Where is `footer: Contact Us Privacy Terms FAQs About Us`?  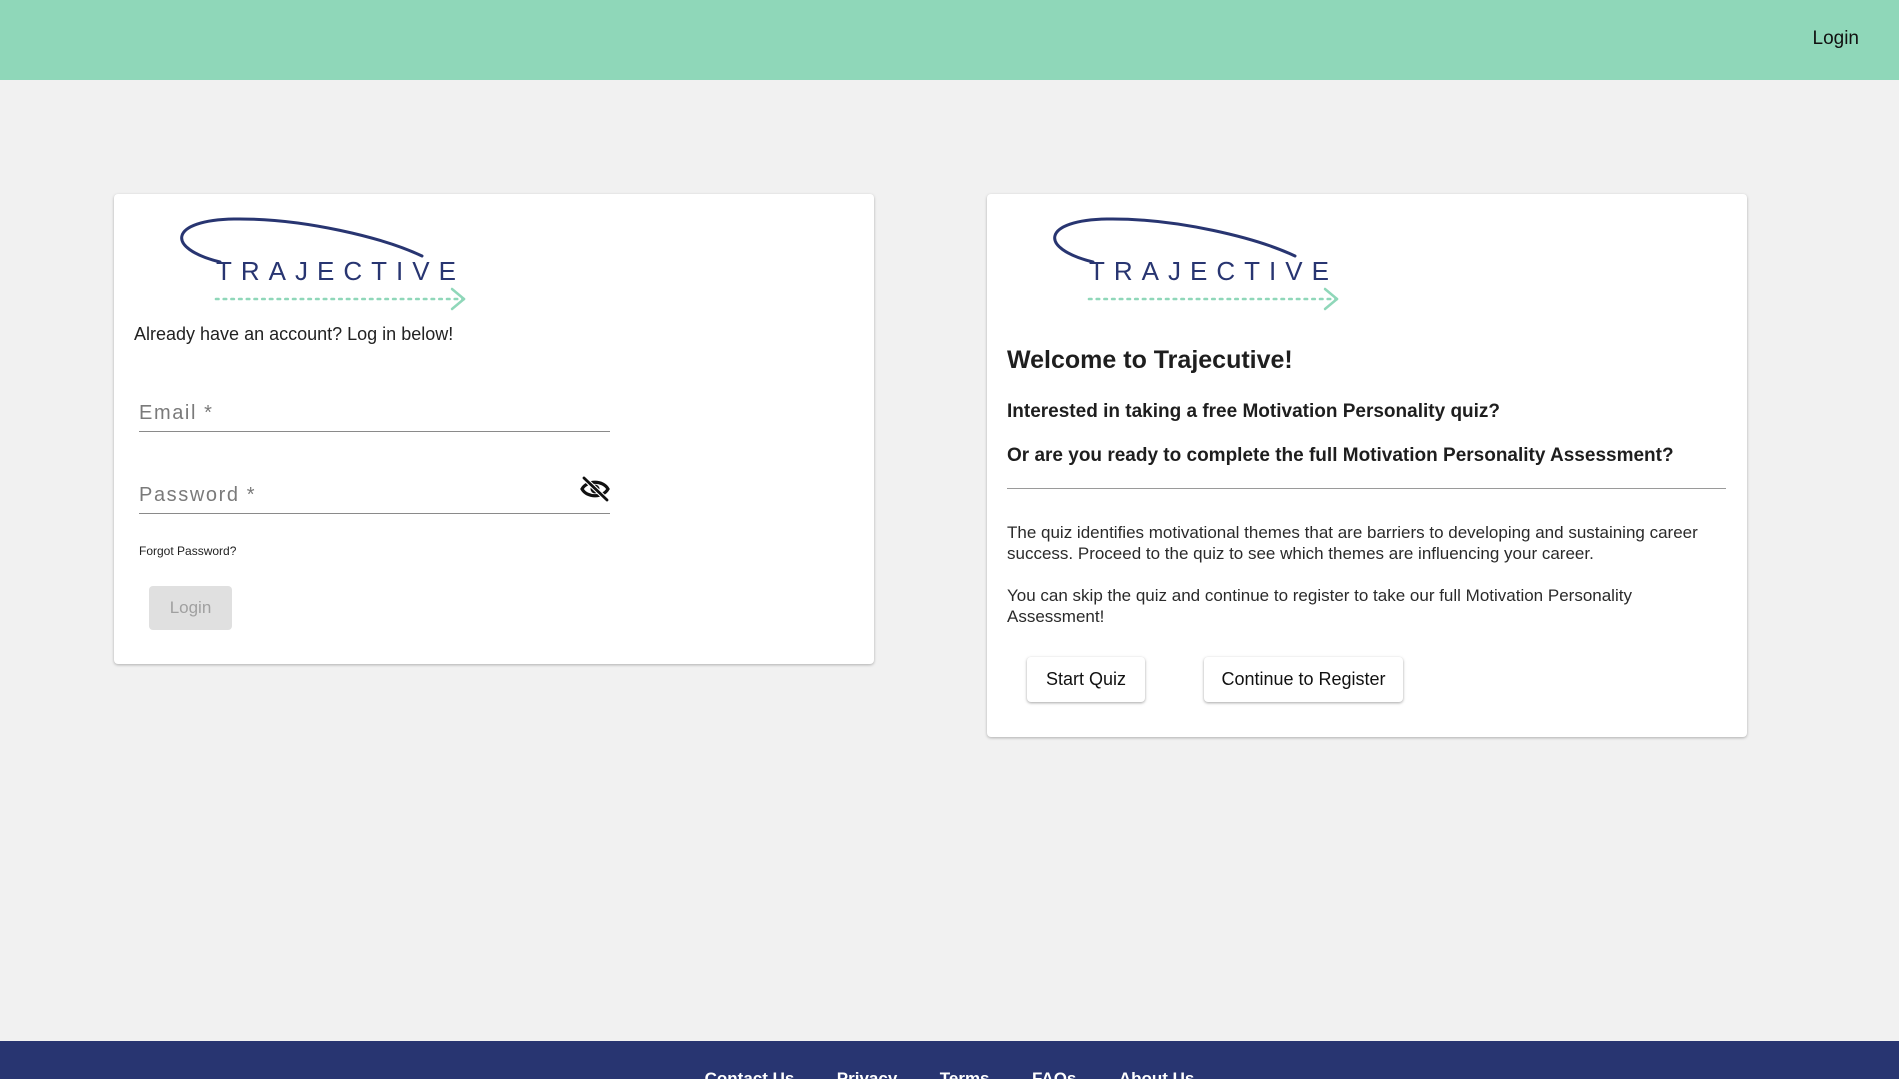 footer: Contact Us Privacy Terms FAQs About Us is located at coordinates (949, 1060).